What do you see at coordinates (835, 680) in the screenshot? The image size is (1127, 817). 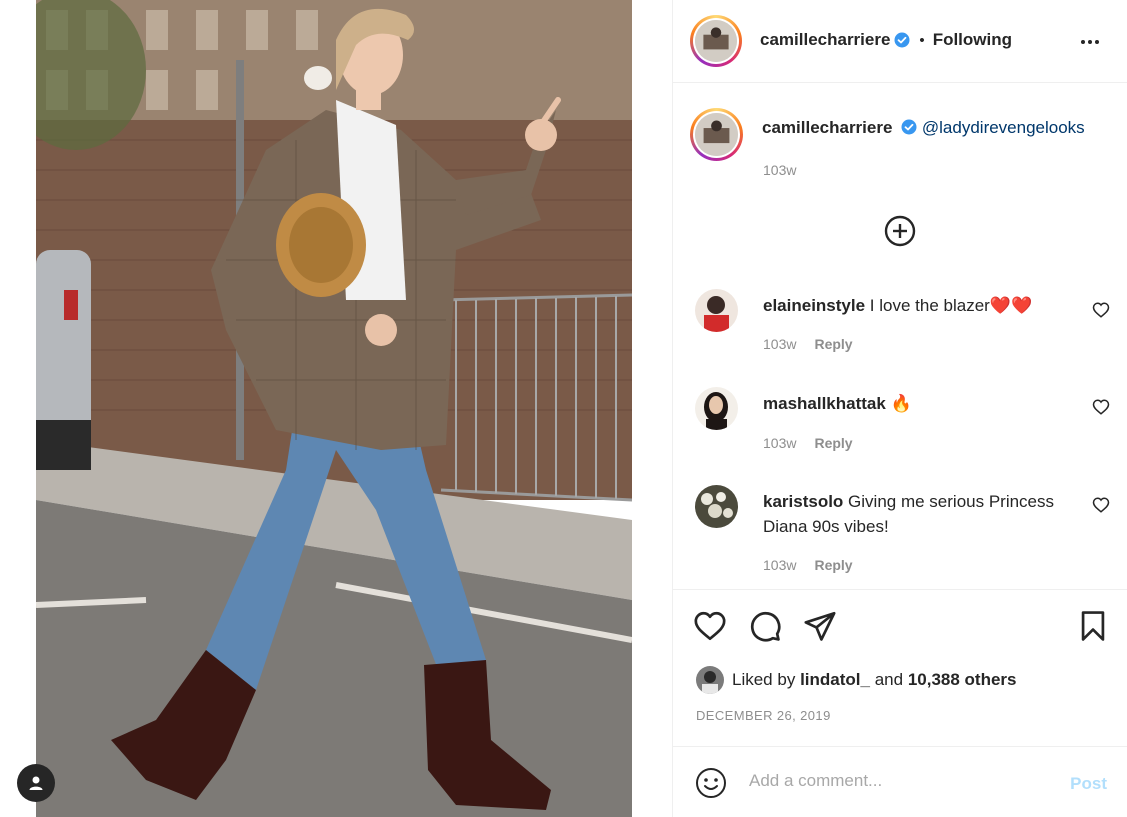 I see `liker-username: lindatol_` at bounding box center [835, 680].